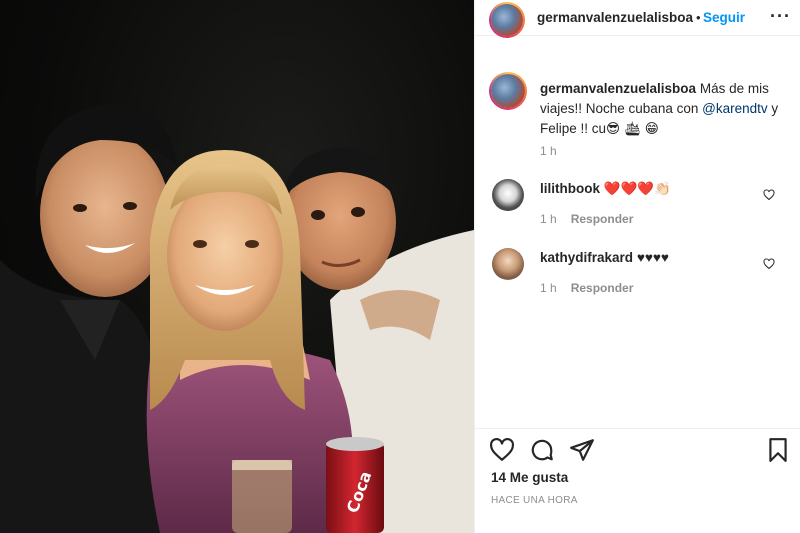 The height and width of the screenshot is (533, 800). What do you see at coordinates (529, 477) in the screenshot?
I see `likes-count: 14 Me gusta` at bounding box center [529, 477].